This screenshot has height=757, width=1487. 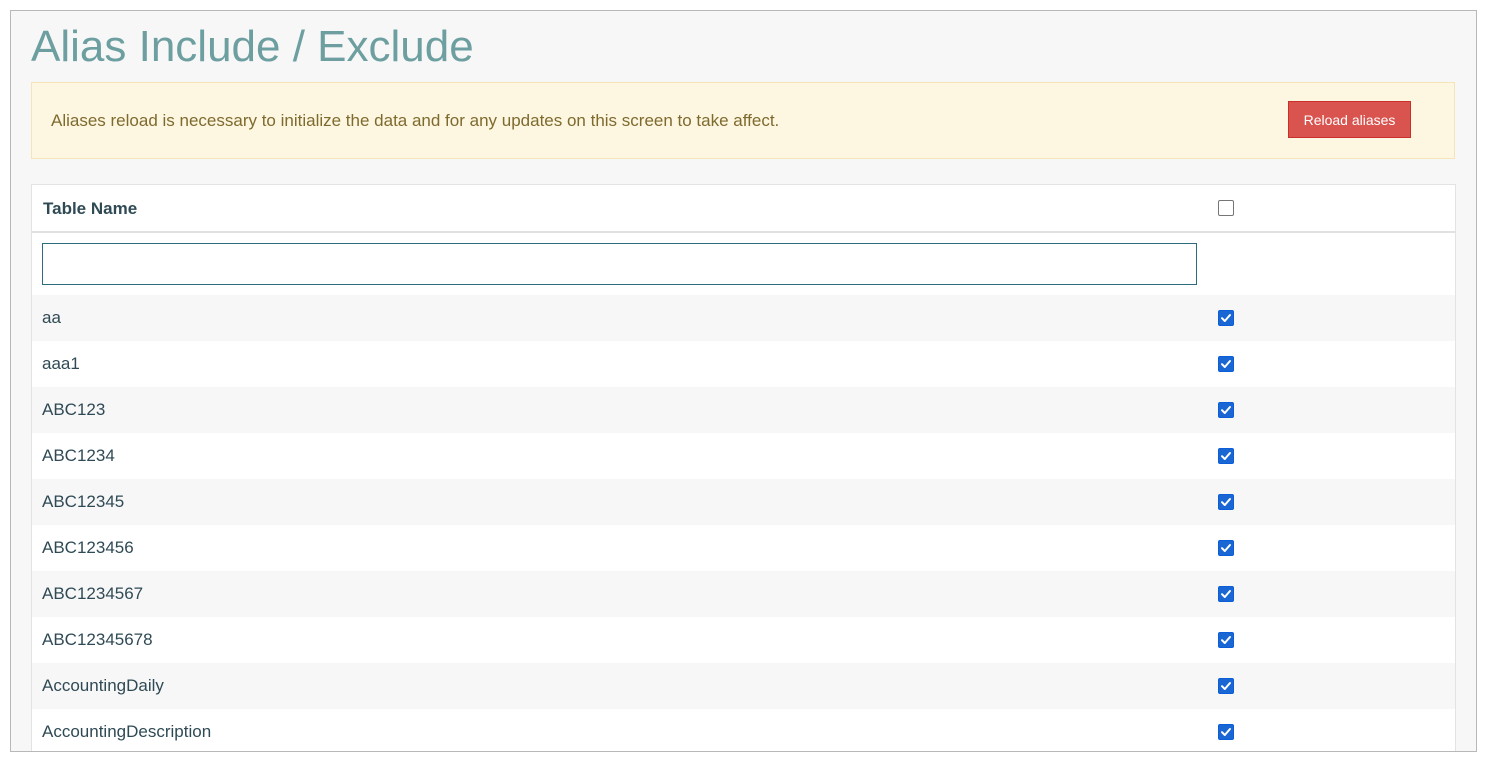 I want to click on table-row: ABC123, so click(x=743, y=410).